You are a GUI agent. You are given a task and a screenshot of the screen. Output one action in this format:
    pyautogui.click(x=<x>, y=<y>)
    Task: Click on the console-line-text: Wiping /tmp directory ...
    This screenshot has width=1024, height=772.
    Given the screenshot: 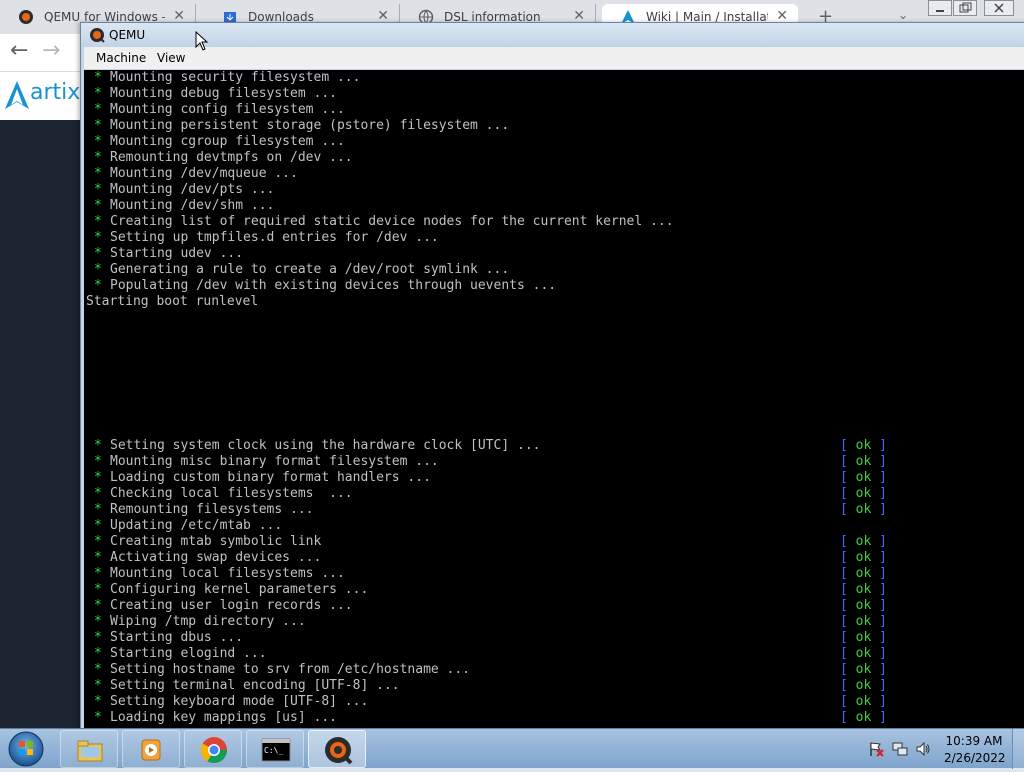 What is the action you would take?
    pyautogui.click(x=208, y=621)
    